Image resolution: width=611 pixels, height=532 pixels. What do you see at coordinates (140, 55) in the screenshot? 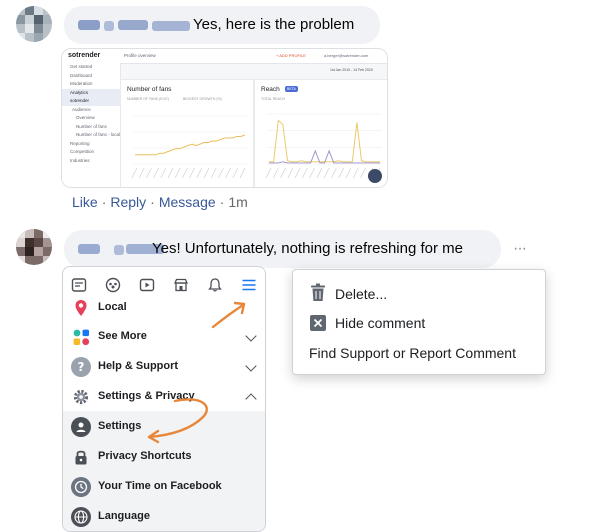
I see `page-title: Profile overview` at bounding box center [140, 55].